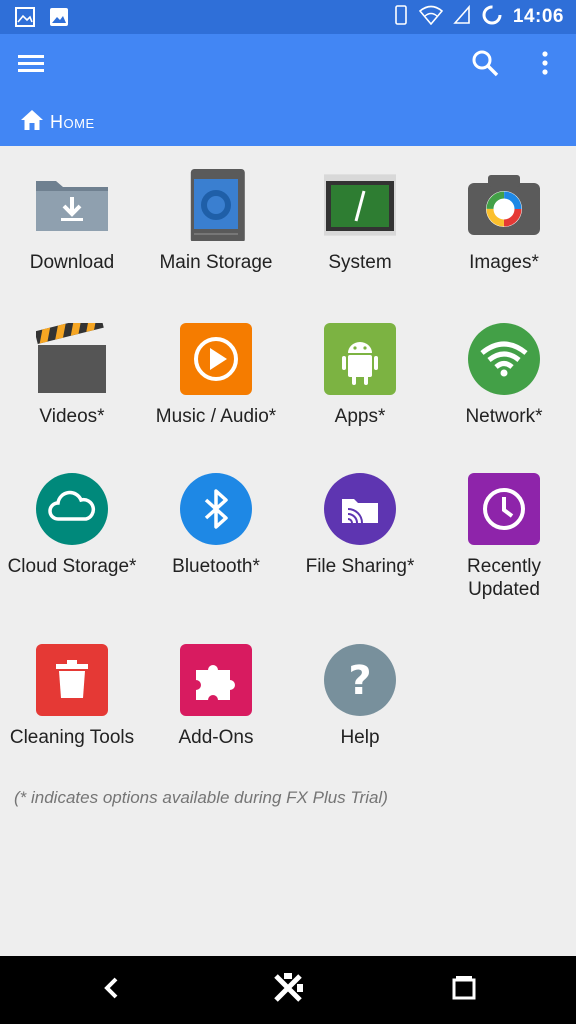  What do you see at coordinates (492, 17) in the screenshot?
I see `sync-icon` at bounding box center [492, 17].